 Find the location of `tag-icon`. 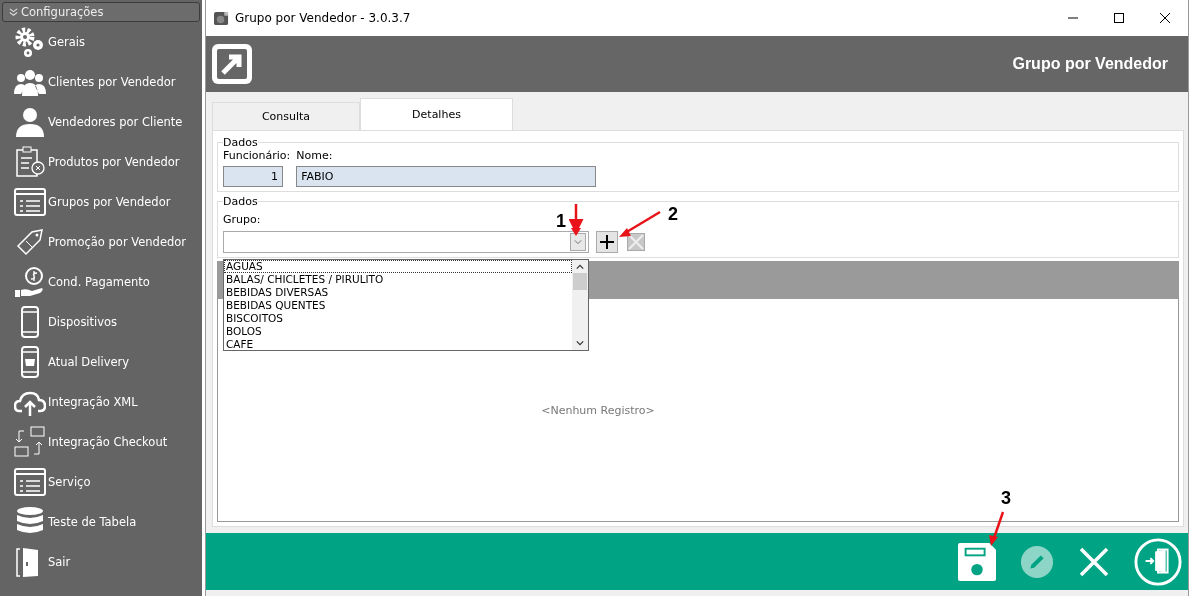

tag-icon is located at coordinates (30, 242).